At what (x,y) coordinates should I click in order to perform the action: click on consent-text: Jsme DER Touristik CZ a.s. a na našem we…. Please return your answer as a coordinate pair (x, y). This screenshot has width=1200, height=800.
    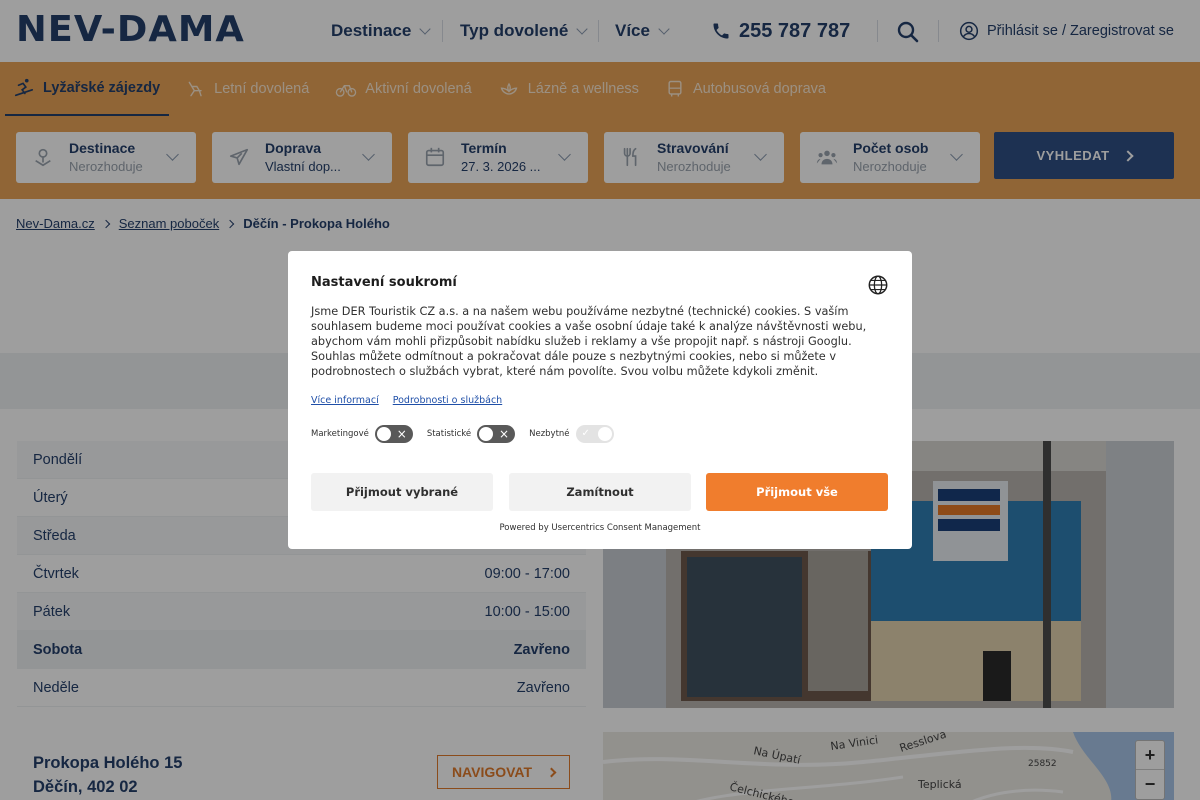
    Looking at the image, I should click on (589, 341).